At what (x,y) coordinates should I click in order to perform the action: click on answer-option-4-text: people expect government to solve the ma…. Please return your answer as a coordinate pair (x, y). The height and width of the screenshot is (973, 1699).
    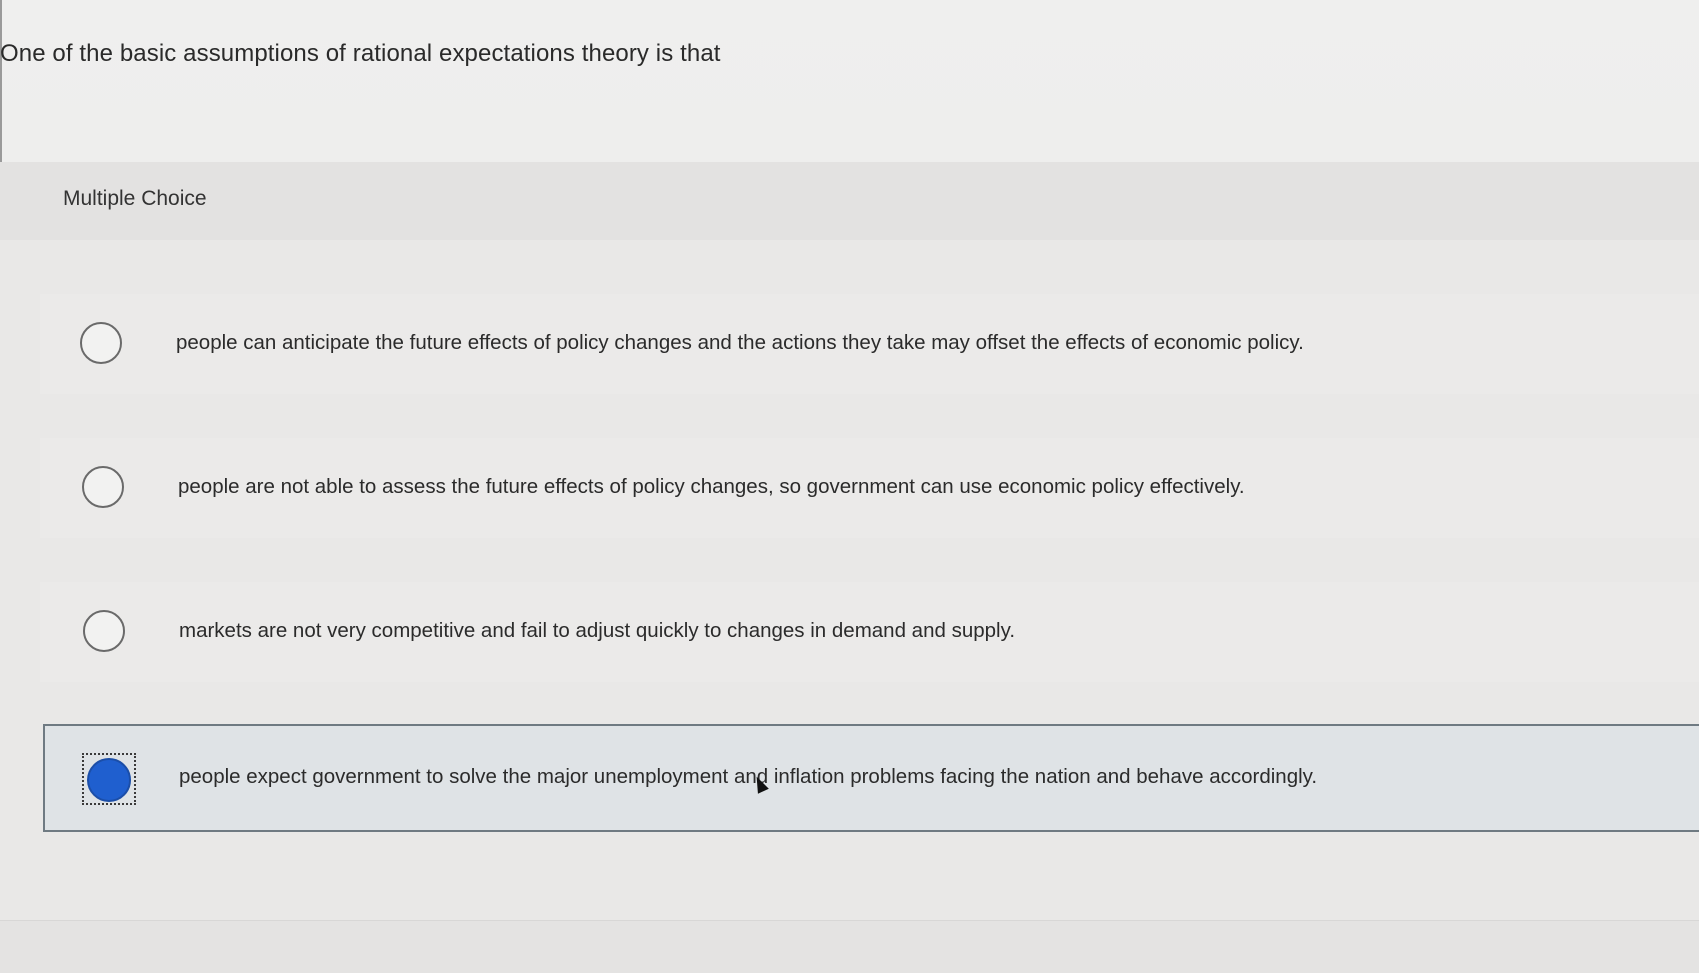
    Looking at the image, I should click on (748, 776).